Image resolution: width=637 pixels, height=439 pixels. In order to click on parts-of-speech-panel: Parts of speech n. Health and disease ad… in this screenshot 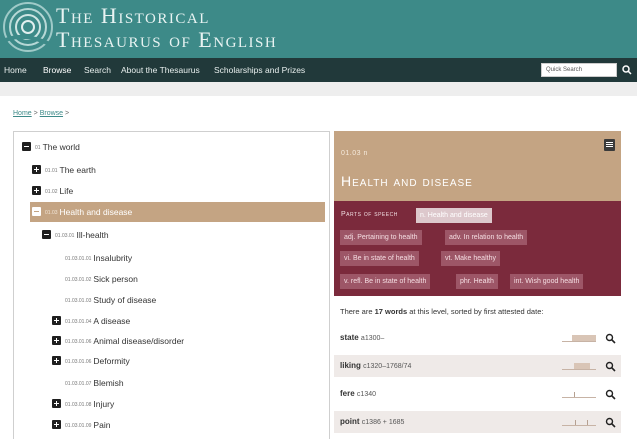, I will do `click(477, 248)`.